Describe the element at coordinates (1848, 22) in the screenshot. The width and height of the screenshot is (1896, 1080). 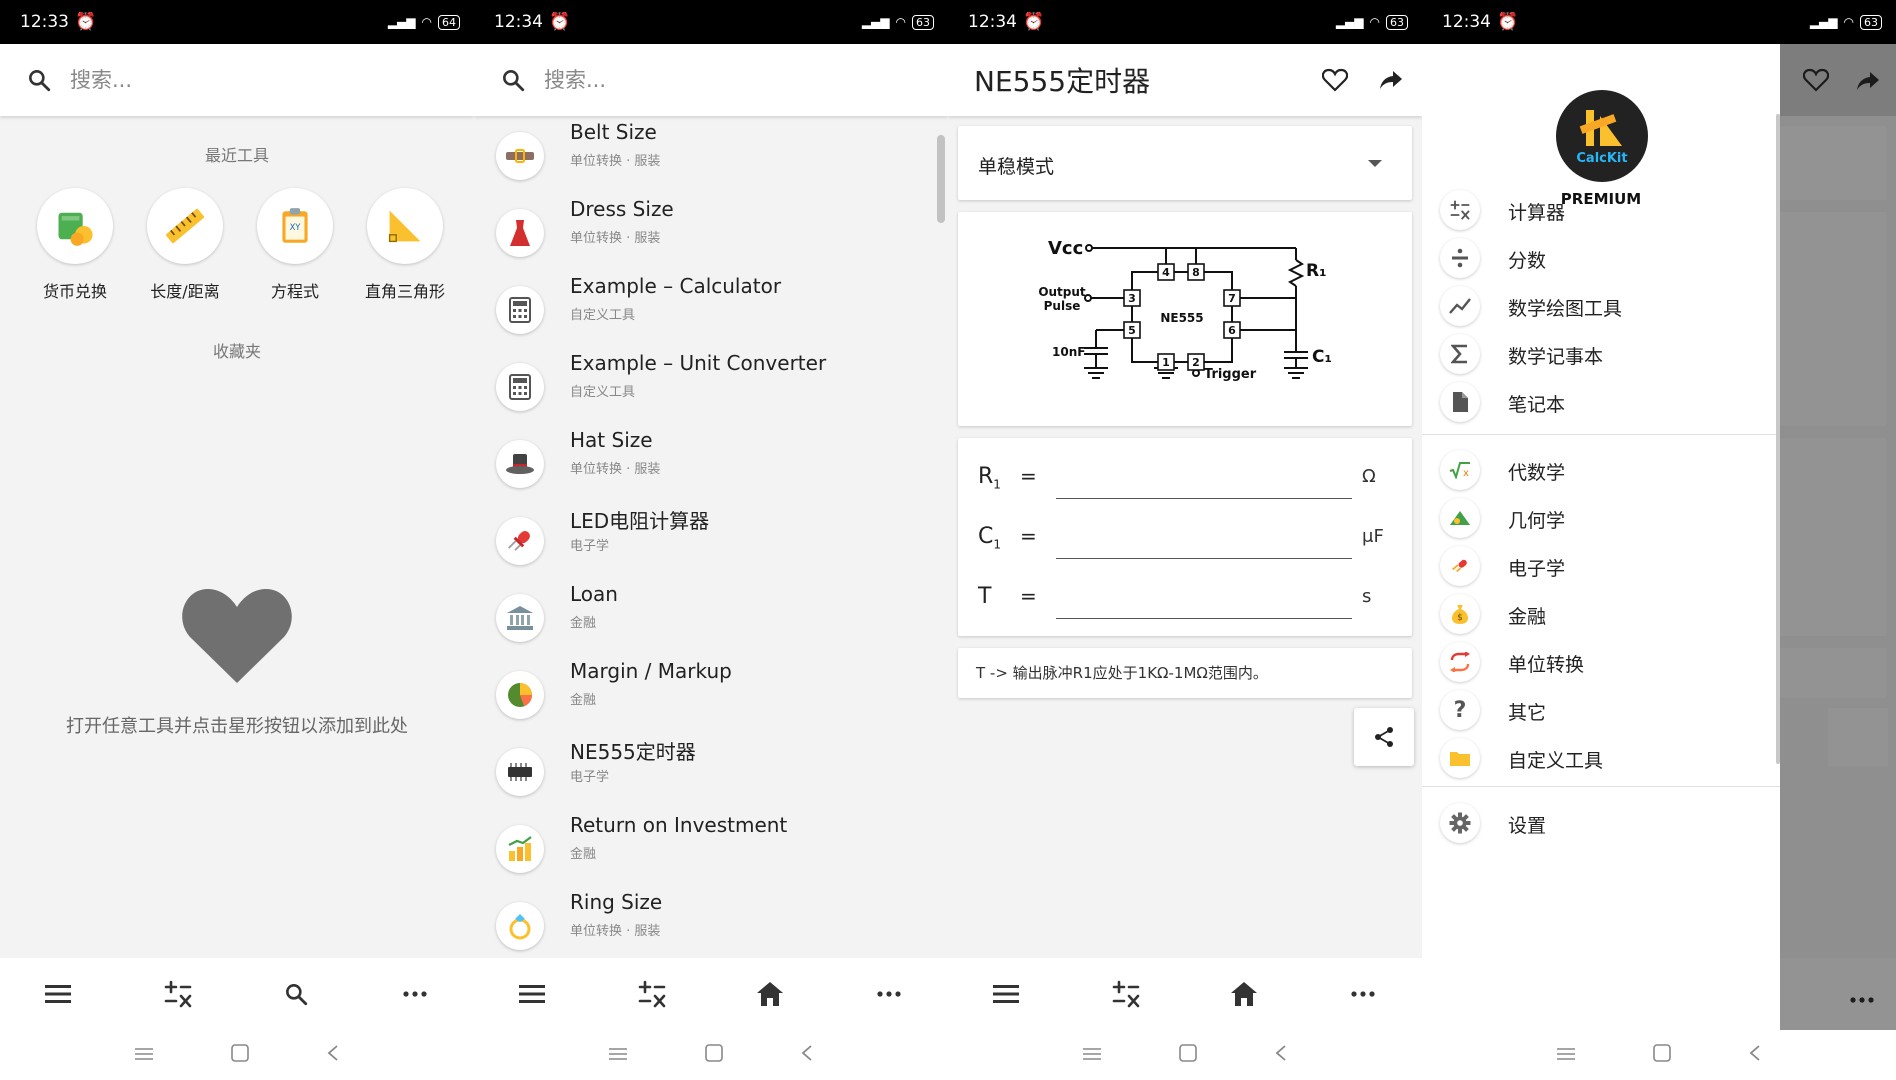
I see `wifi-icon: ◠` at that location.